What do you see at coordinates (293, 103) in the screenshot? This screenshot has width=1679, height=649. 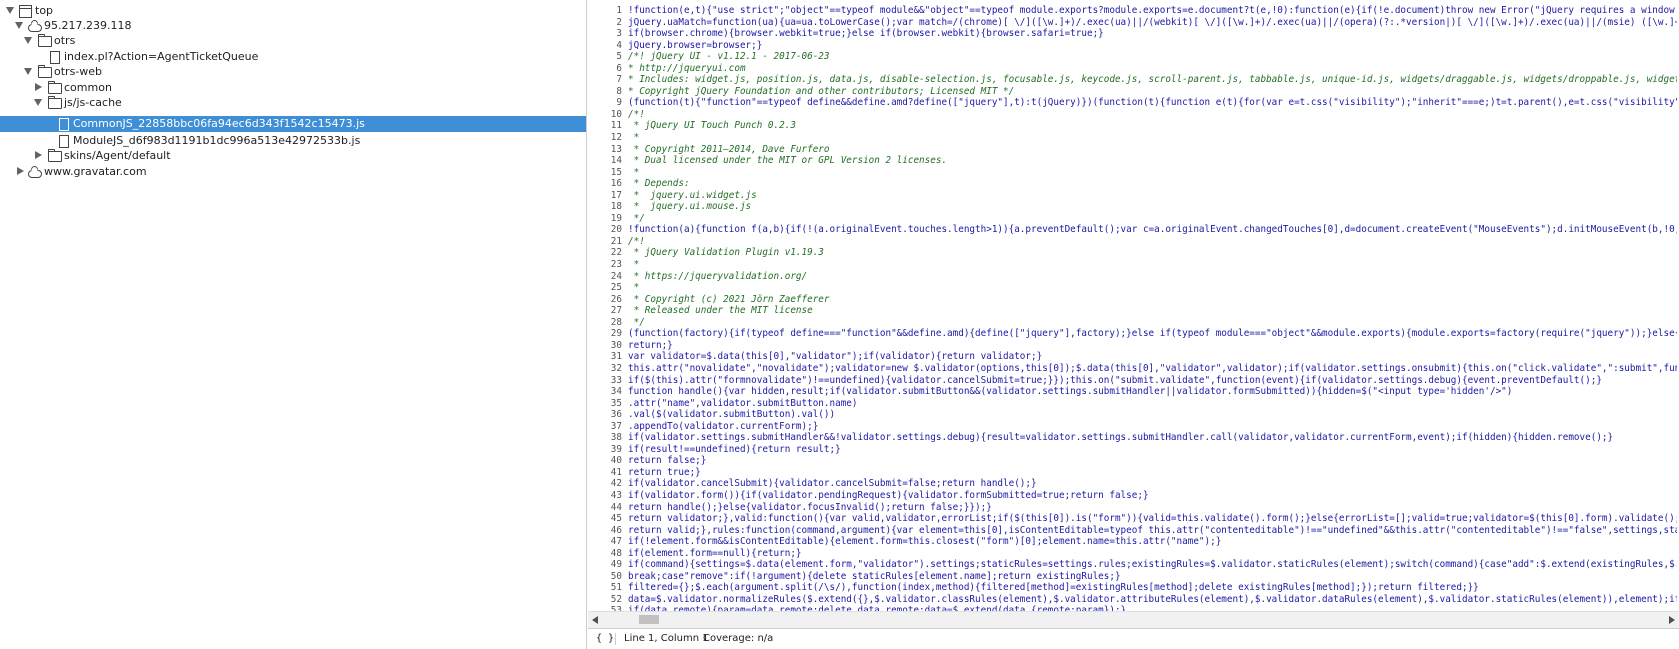 I see `tree-item-folder-js-cache: js/js-cache` at bounding box center [293, 103].